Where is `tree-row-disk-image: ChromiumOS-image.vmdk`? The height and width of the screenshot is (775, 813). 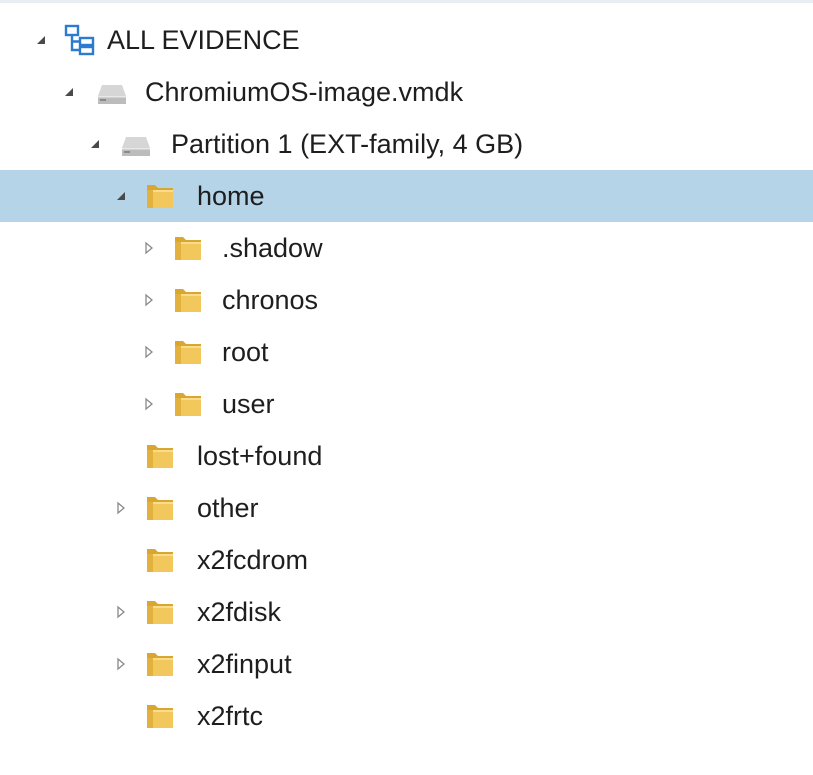
tree-row-disk-image: ChromiumOS-image.vmdk is located at coordinates (406, 92).